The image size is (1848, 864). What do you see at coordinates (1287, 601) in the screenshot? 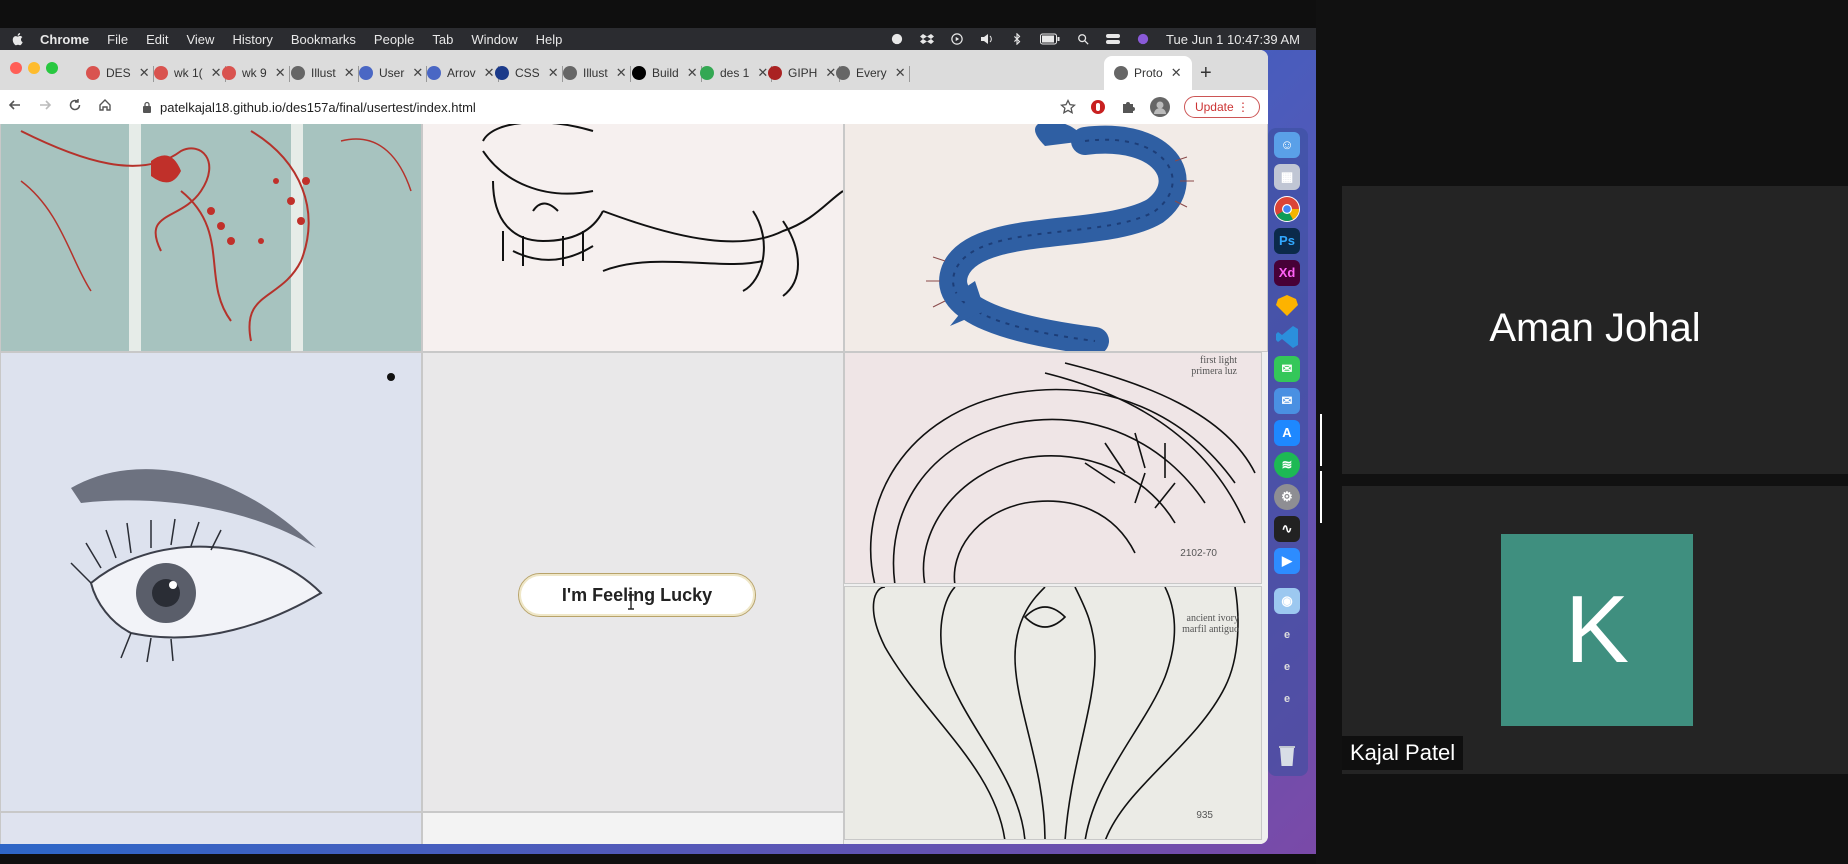
I see `preview-icon: ◉` at bounding box center [1287, 601].